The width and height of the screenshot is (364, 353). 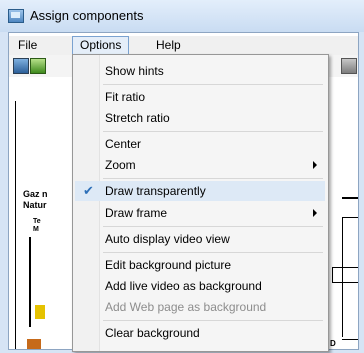 I want to click on menu-item-add-web-page-background: Add Web page as background, so click(x=186, y=307).